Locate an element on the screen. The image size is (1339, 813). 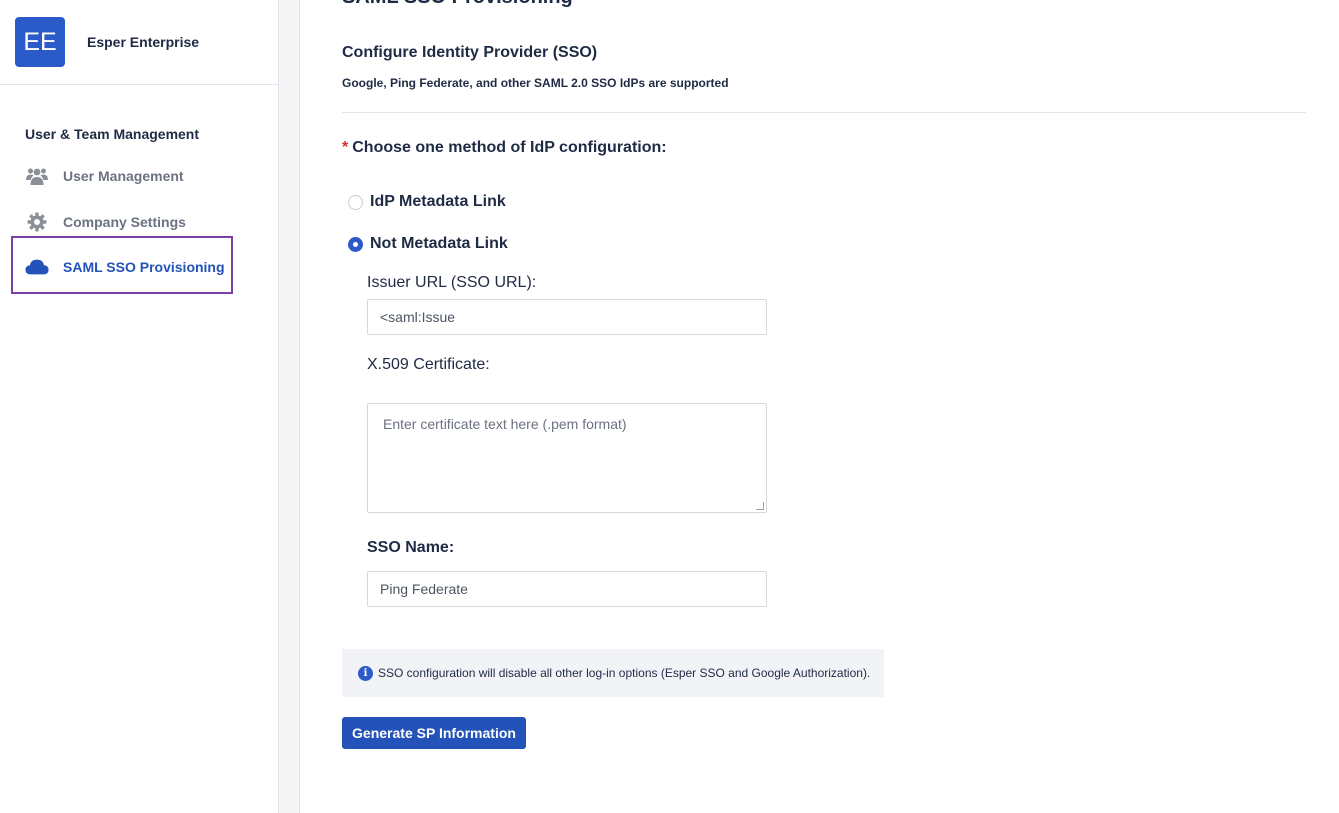
radio-button is located at coordinates (355, 202).